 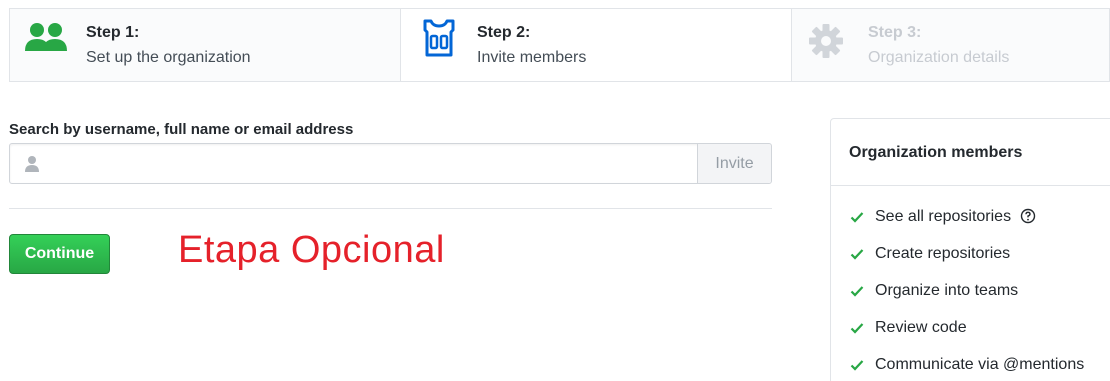 I want to click on step-organization-details: Step 3: Organization details, so click(x=950, y=45).